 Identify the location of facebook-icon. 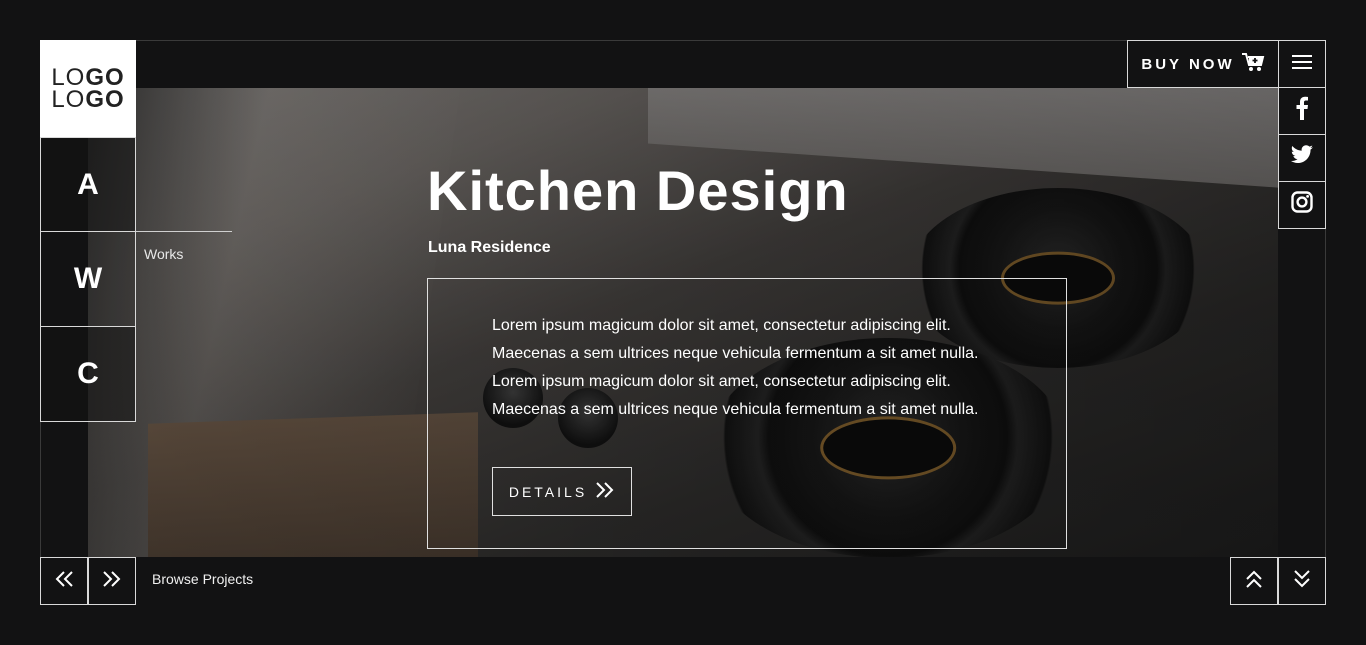
(1302, 111).